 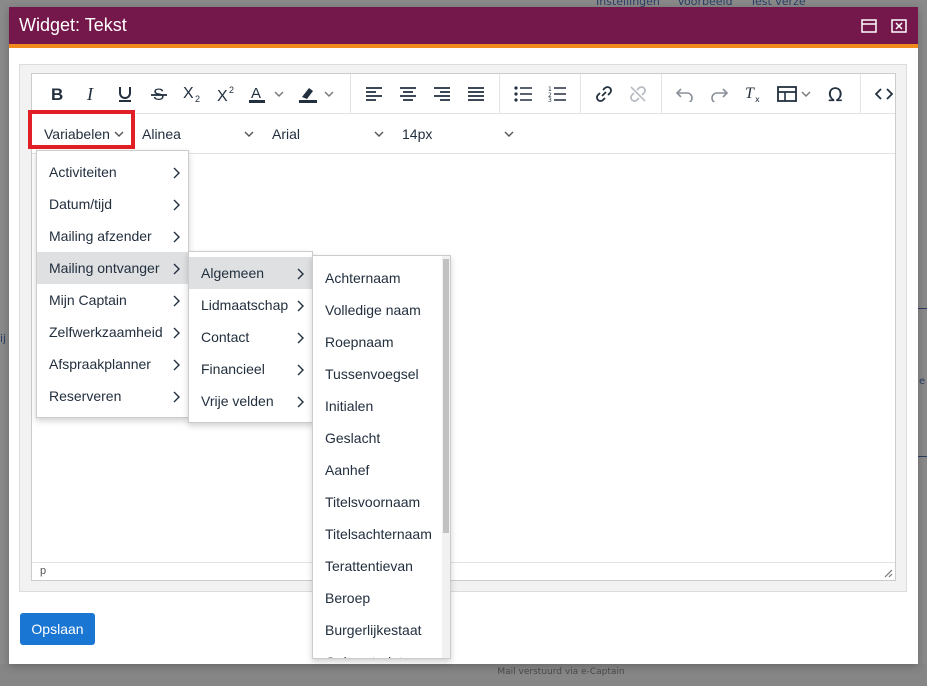 I want to click on svg-text: S, so click(x=158, y=94).